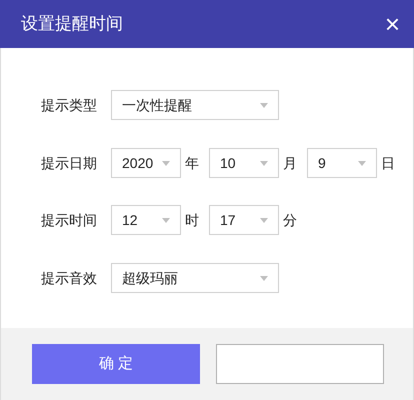 The image size is (414, 400). I want to click on dropdown: 一次性提醒, so click(195, 105).